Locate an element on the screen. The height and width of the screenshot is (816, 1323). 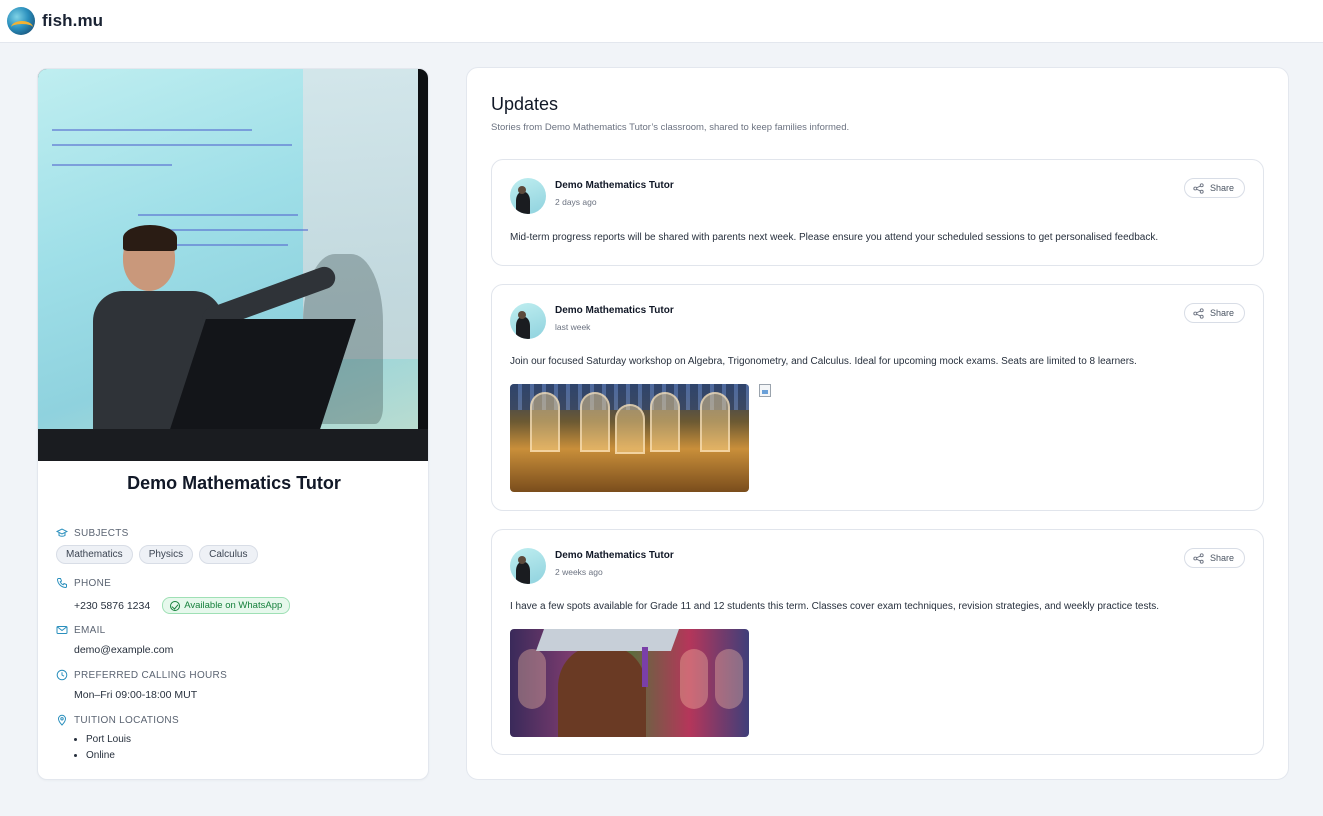
tuition-locations-label: TUITION LOCATIONS is located at coordinates (126, 720).